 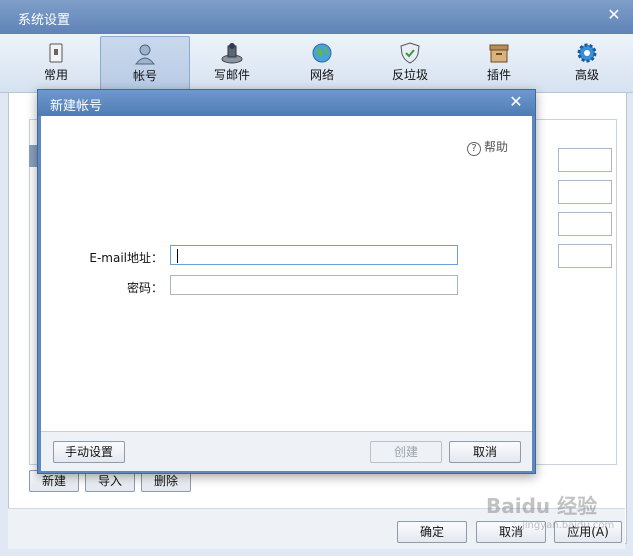 I want to click on network-globe-icon, so click(x=322, y=53).